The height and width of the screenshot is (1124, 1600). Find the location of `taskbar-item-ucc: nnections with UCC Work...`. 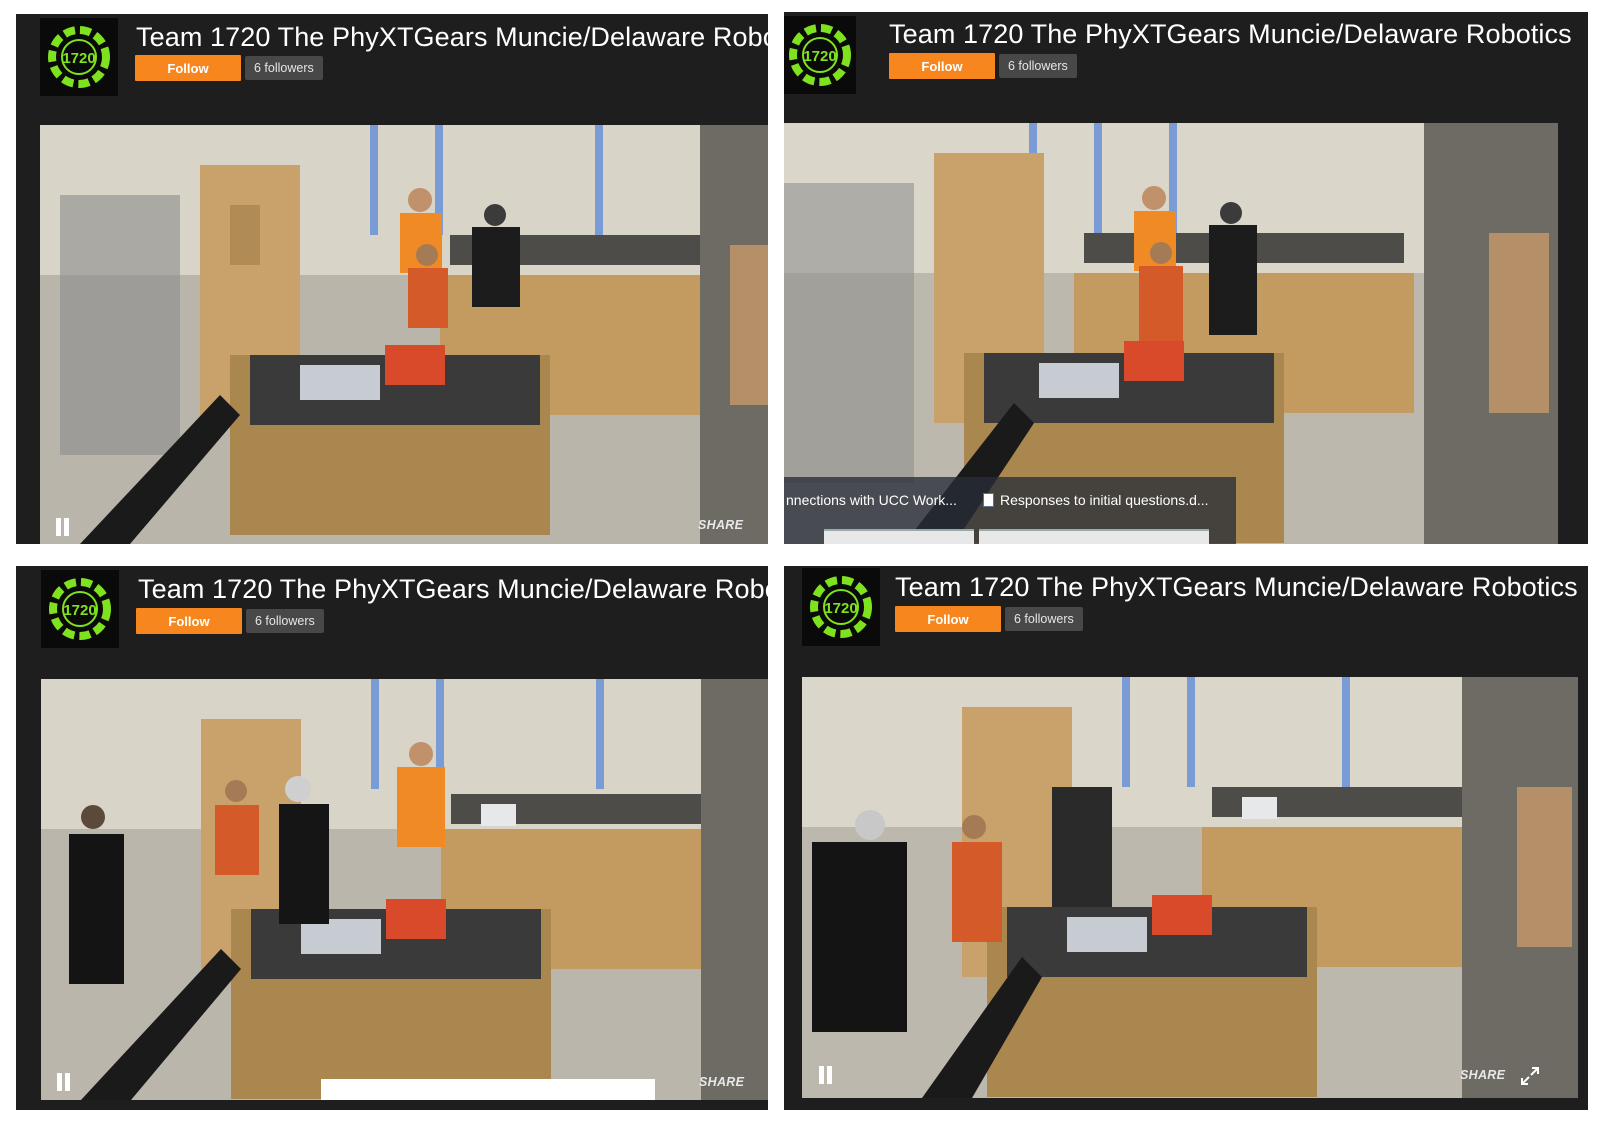

taskbar-item-ucc: nnections with UCC Work... is located at coordinates (871, 500).